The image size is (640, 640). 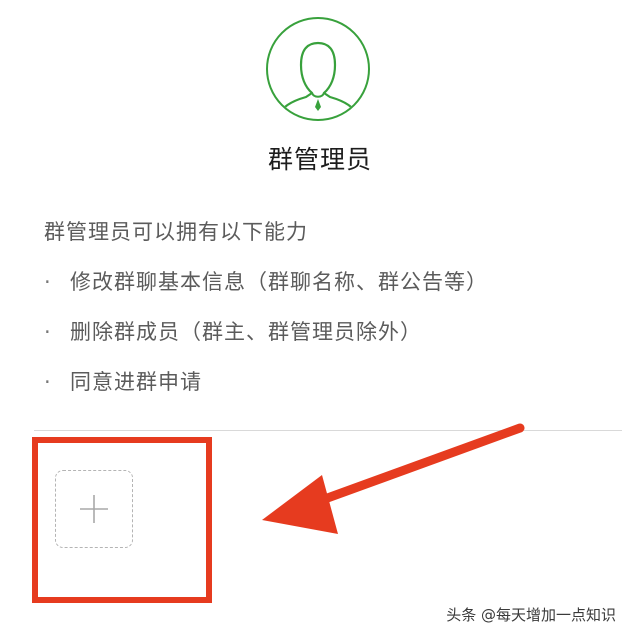 I want to click on watermark: 头条 @每天增加一点知识, so click(x=531, y=615).